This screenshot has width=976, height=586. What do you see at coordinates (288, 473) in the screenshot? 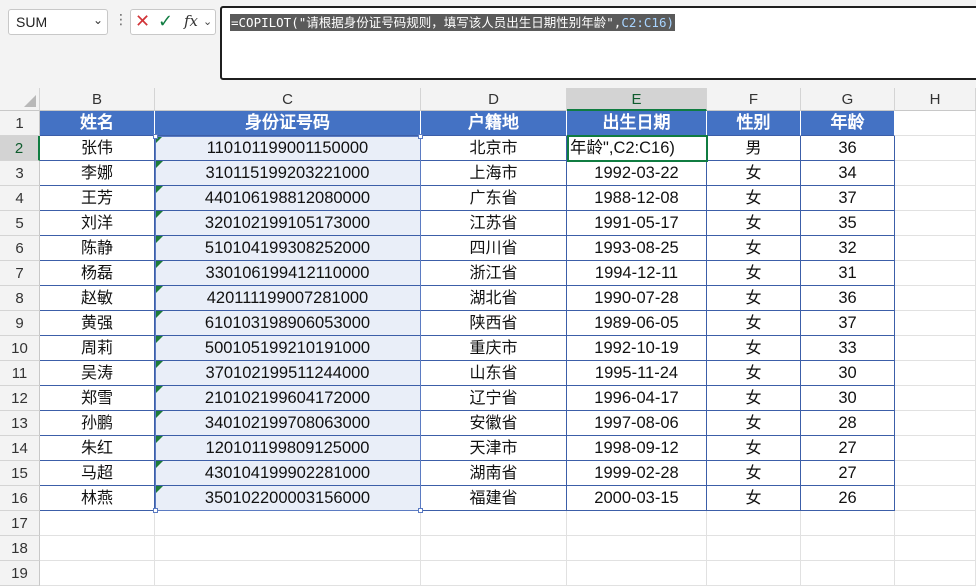
I see `table-cell: 430104199902281000` at bounding box center [288, 473].